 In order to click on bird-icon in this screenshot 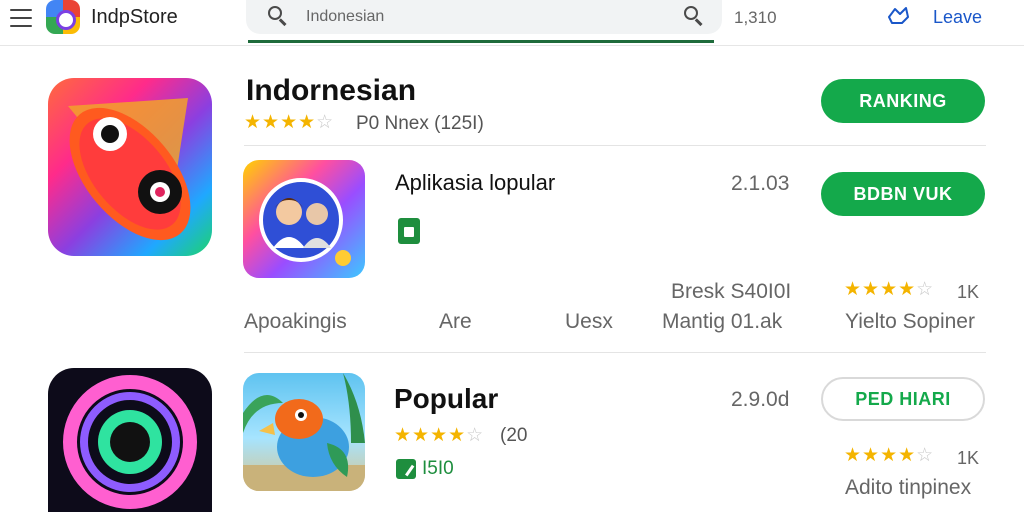, I will do `click(304, 432)`.